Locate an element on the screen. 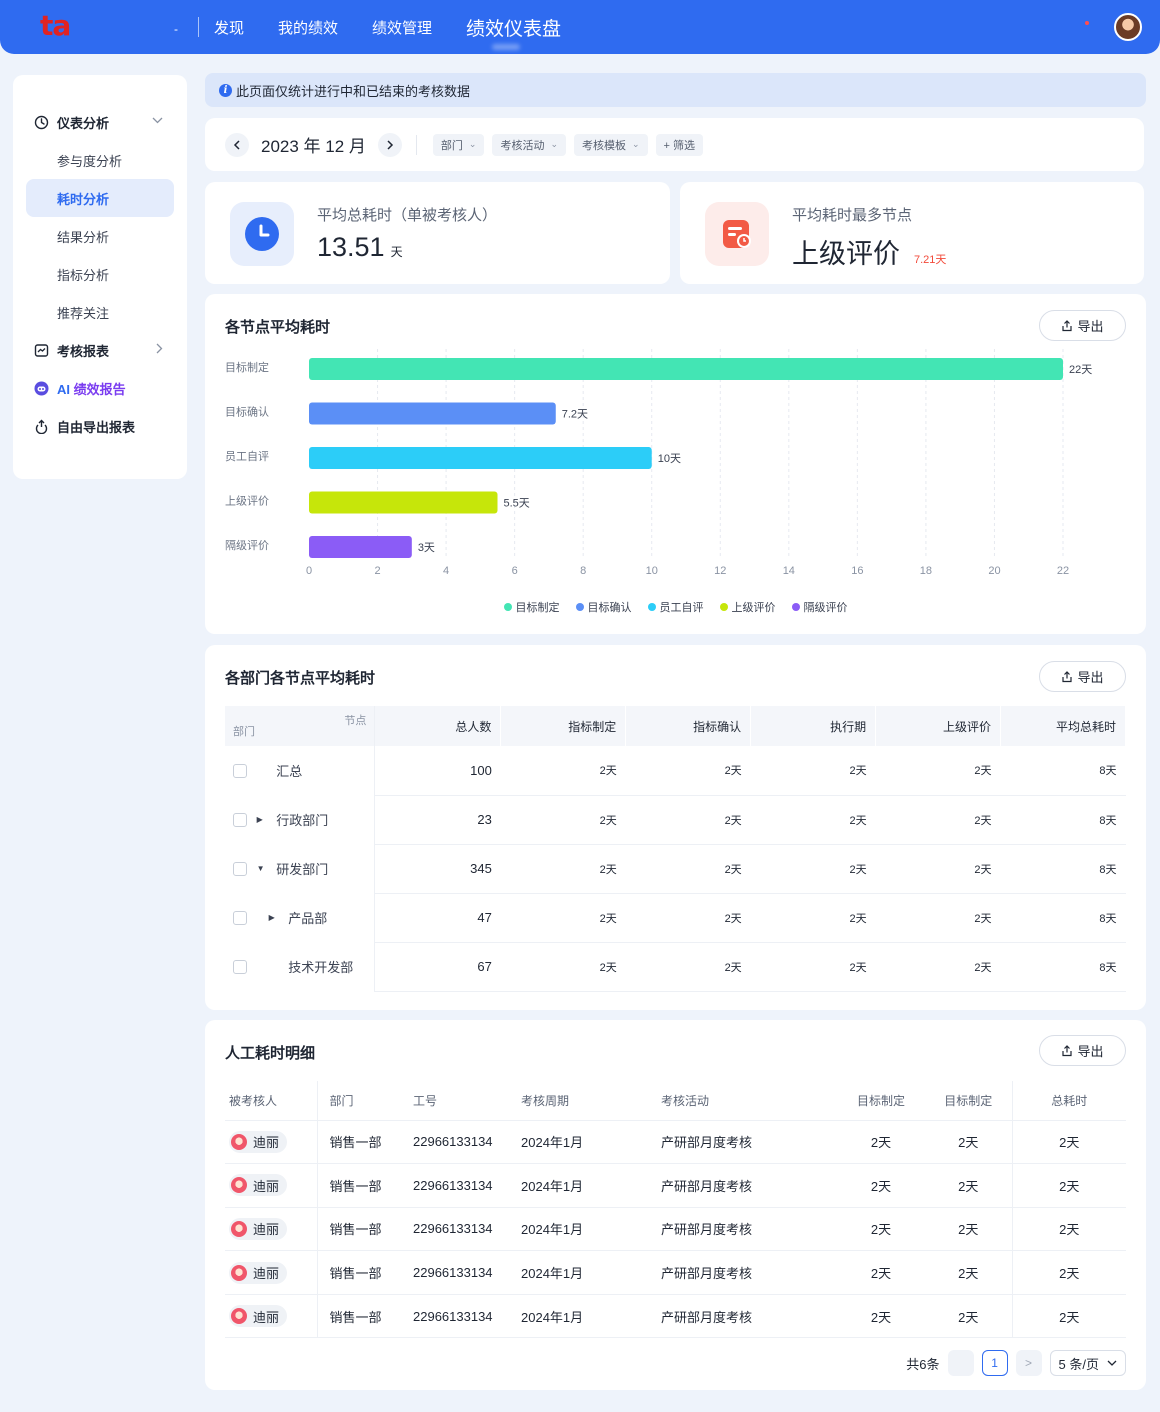  page-1-button: 1 is located at coordinates (994, 1363).